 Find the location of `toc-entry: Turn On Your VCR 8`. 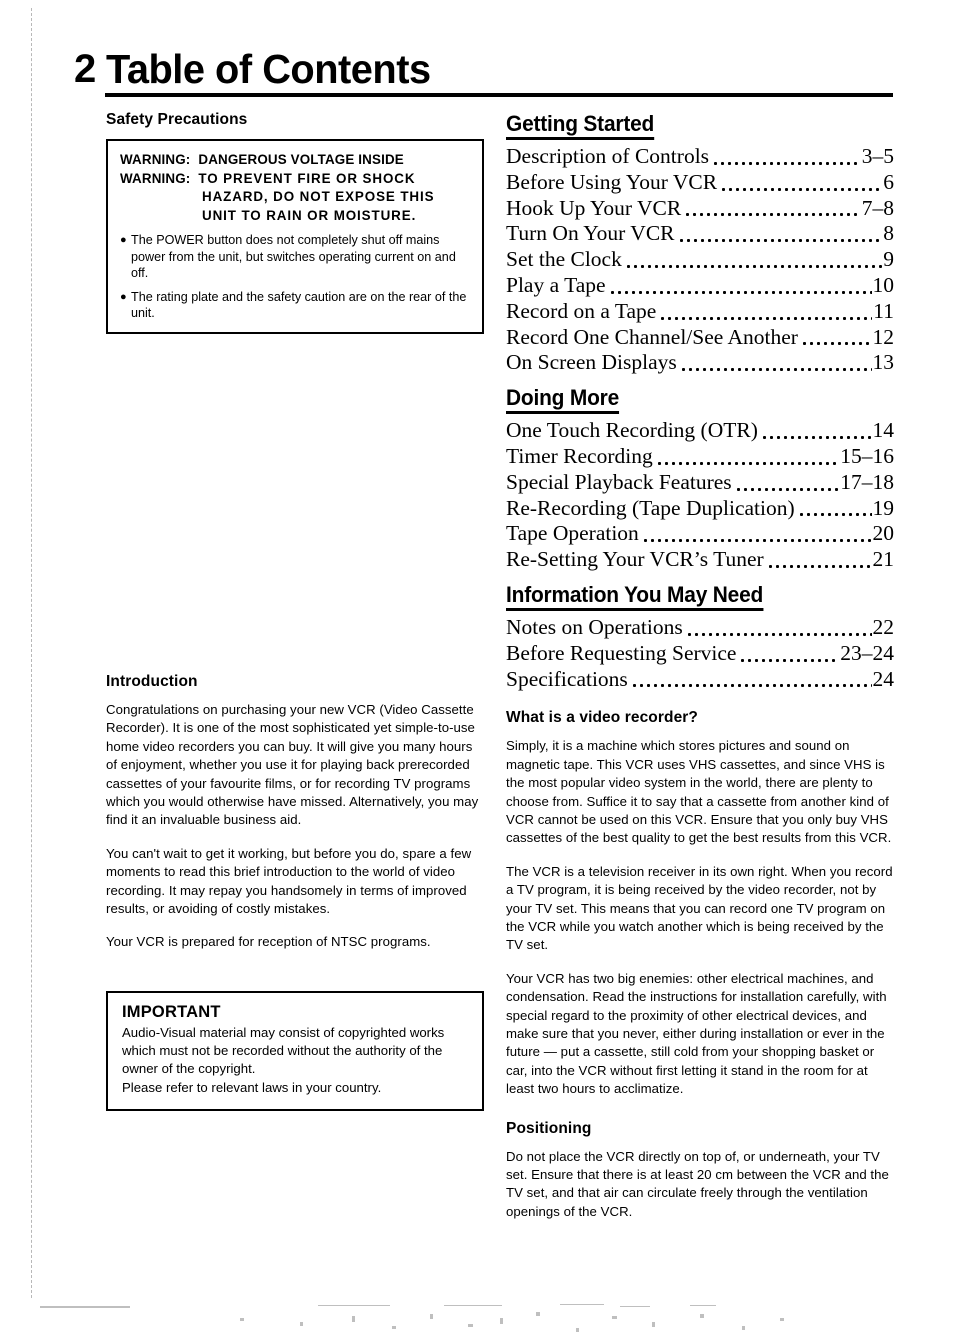

toc-entry: Turn On Your VCR 8 is located at coordinates (700, 234).